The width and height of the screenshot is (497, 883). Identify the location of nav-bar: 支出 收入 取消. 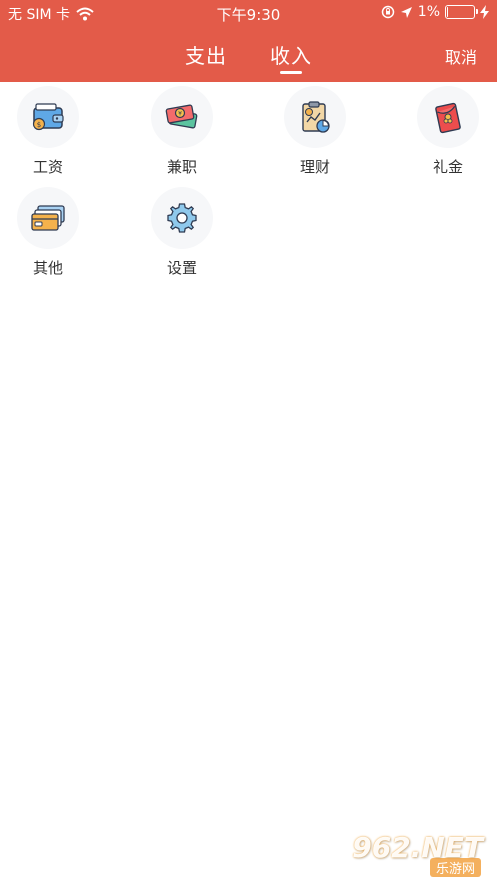
(248, 54).